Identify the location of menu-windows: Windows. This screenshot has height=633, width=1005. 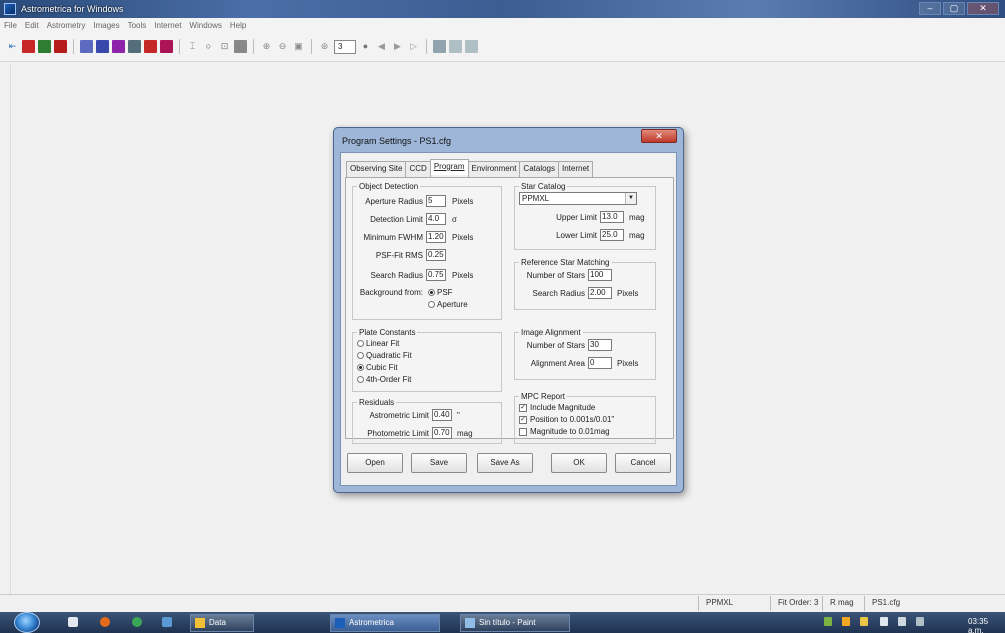
(205, 25).